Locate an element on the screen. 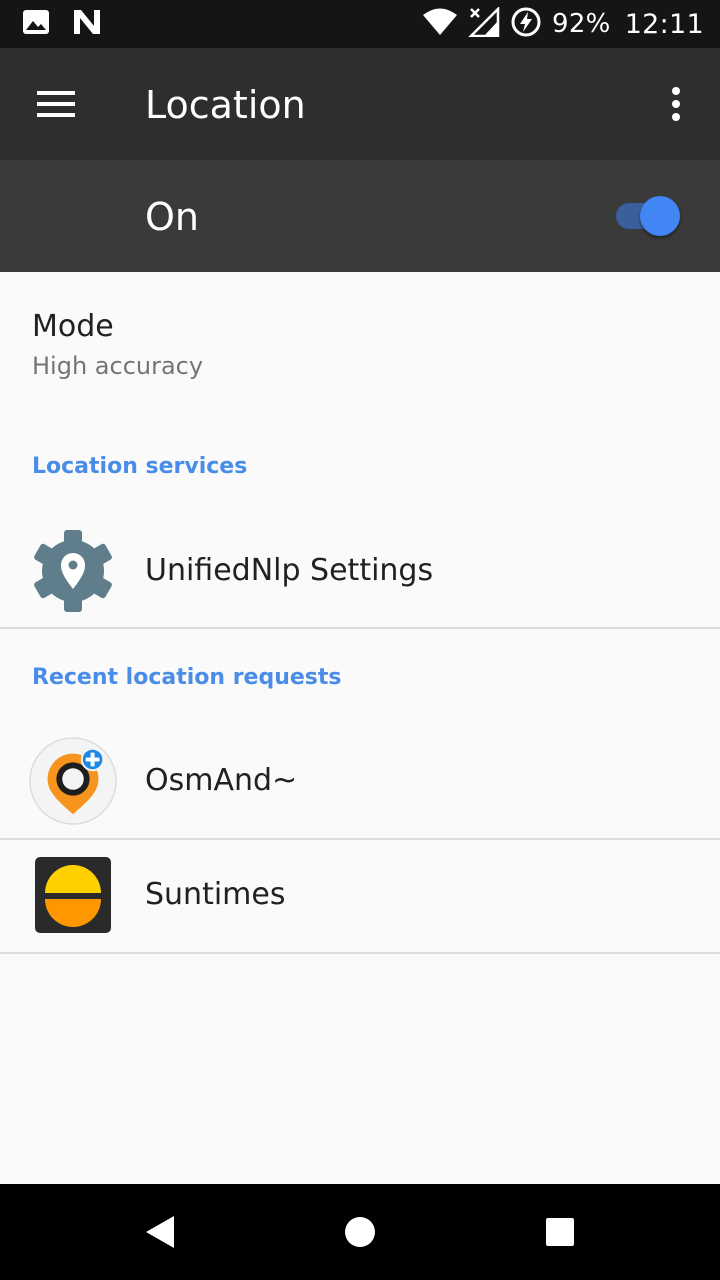  location-master-switch-bar: On is located at coordinates (360, 216).